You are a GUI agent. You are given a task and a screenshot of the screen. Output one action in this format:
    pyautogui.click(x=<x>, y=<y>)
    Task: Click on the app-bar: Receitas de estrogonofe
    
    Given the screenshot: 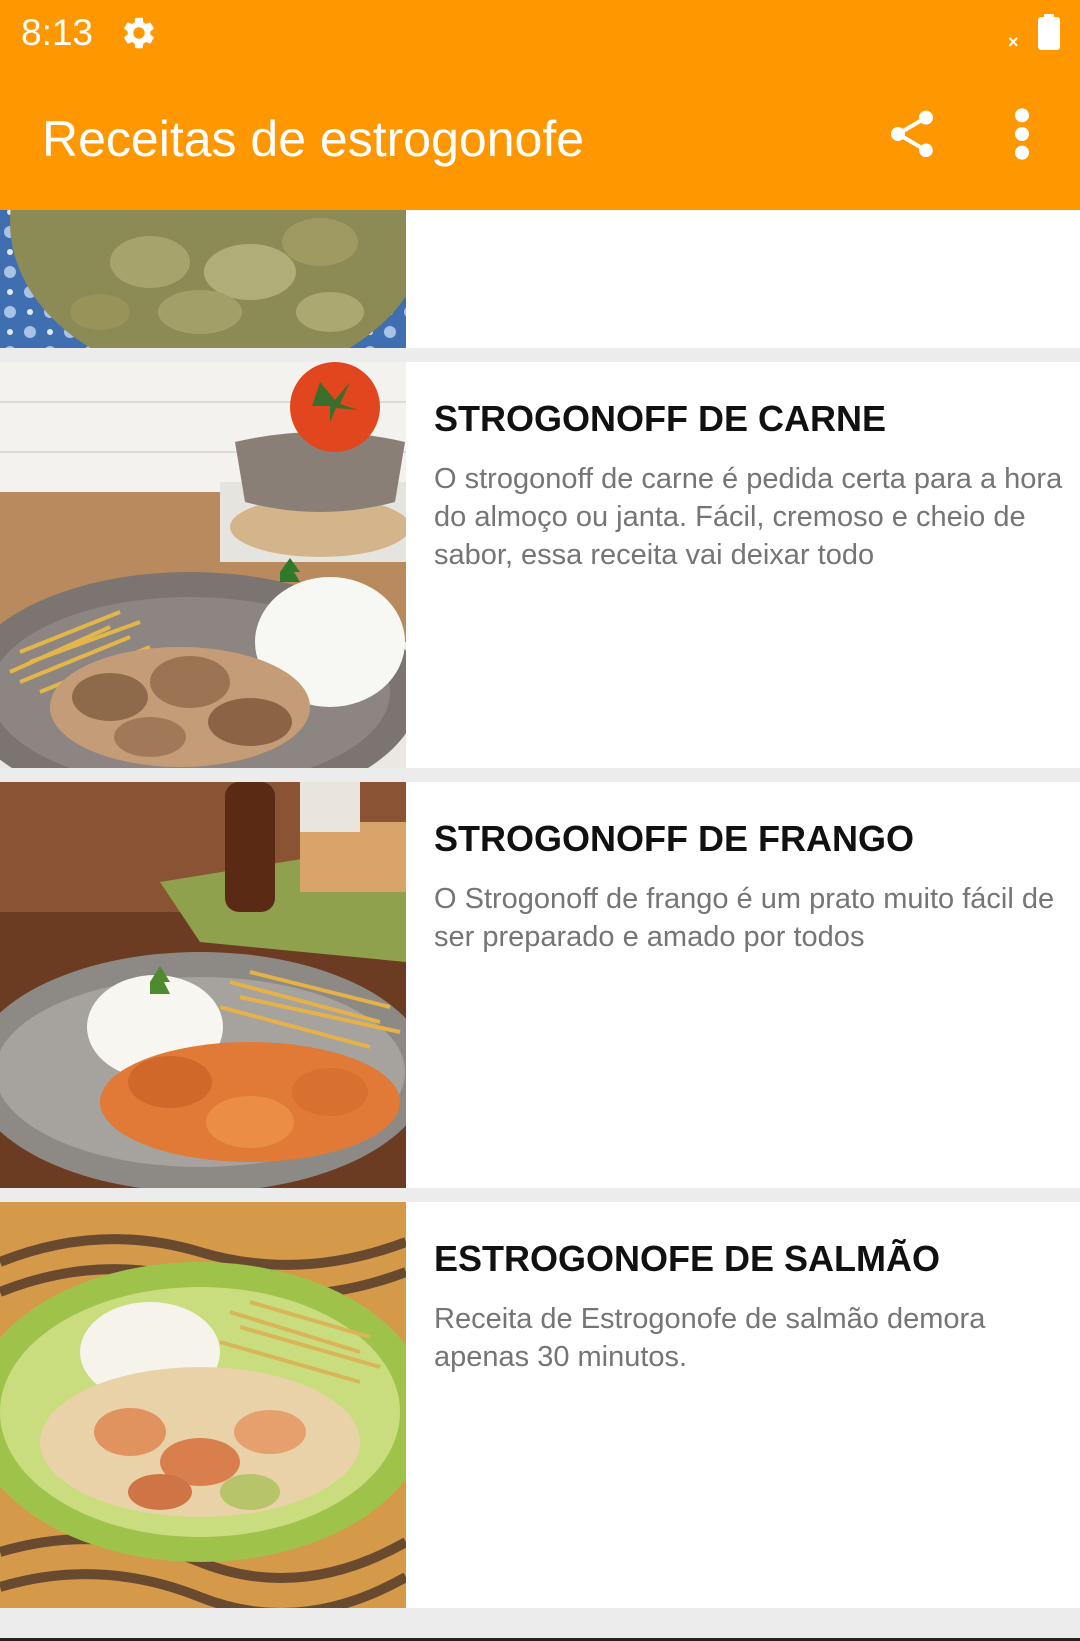 What is the action you would take?
    pyautogui.click(x=540, y=138)
    